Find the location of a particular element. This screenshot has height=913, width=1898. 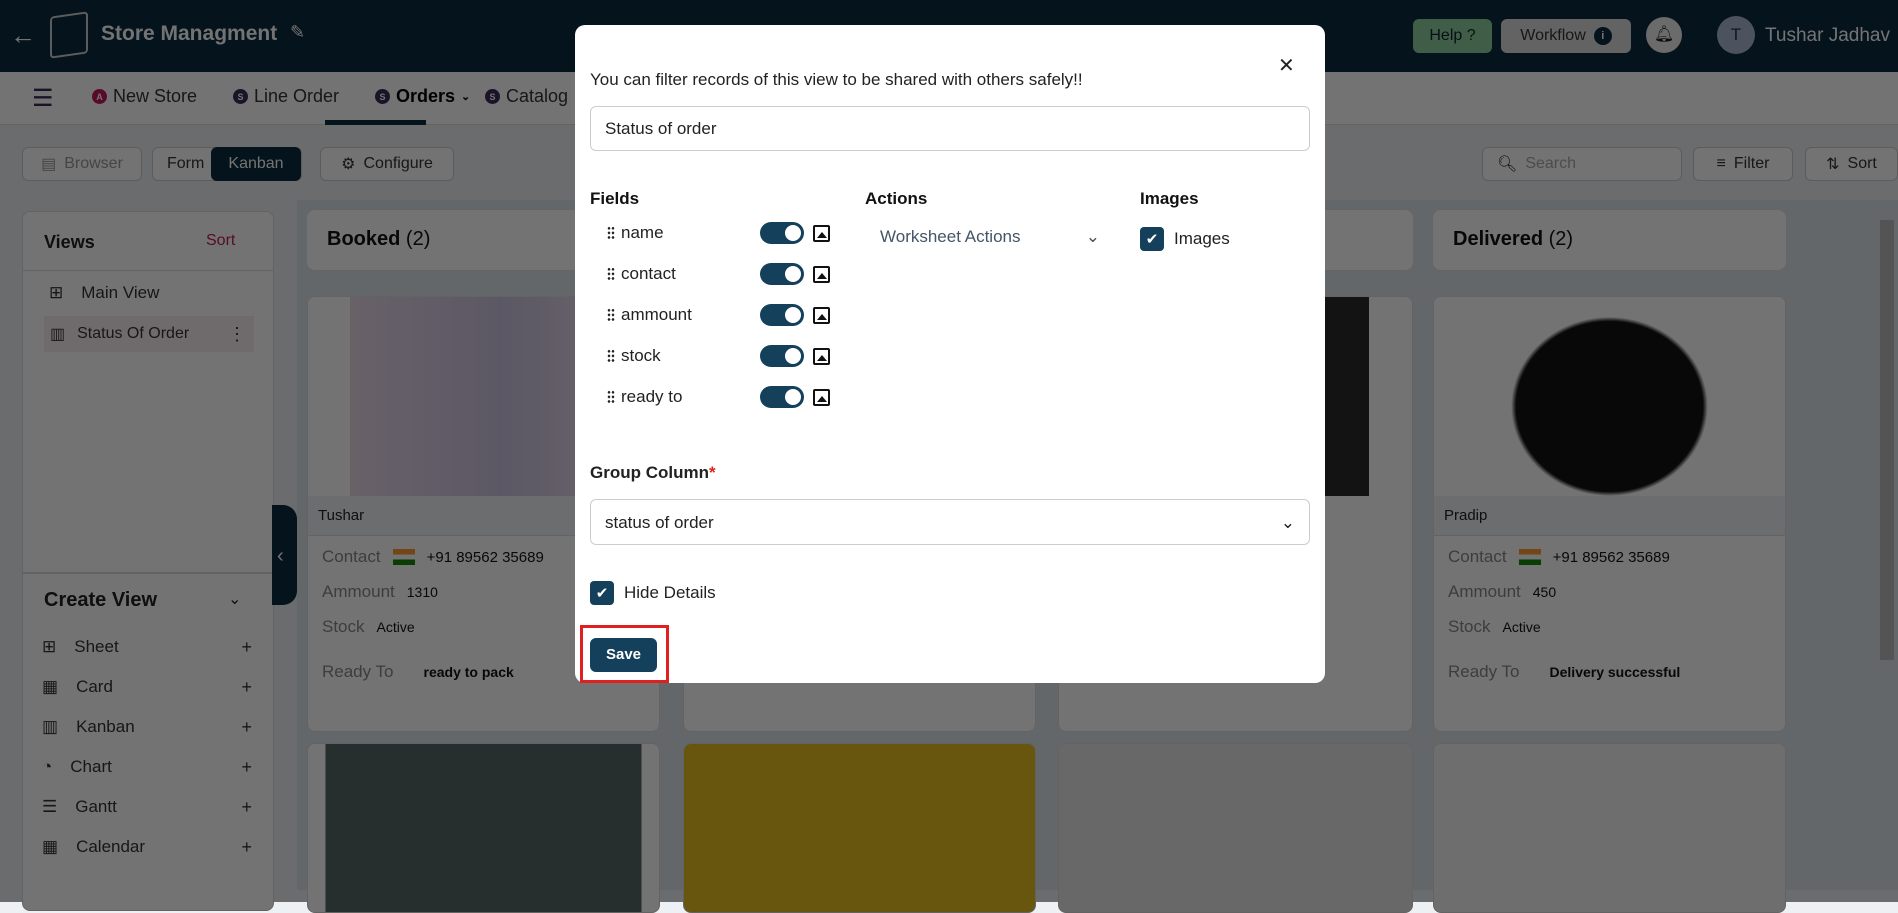

kanban-button: Kanban is located at coordinates (256, 164).